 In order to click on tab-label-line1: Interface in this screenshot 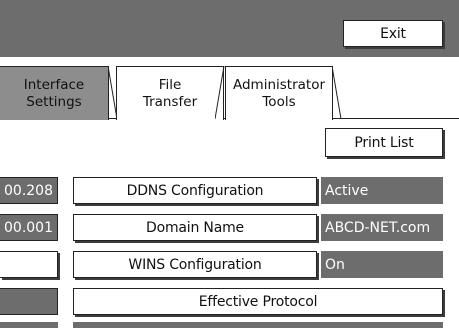, I will do `click(54, 84)`.